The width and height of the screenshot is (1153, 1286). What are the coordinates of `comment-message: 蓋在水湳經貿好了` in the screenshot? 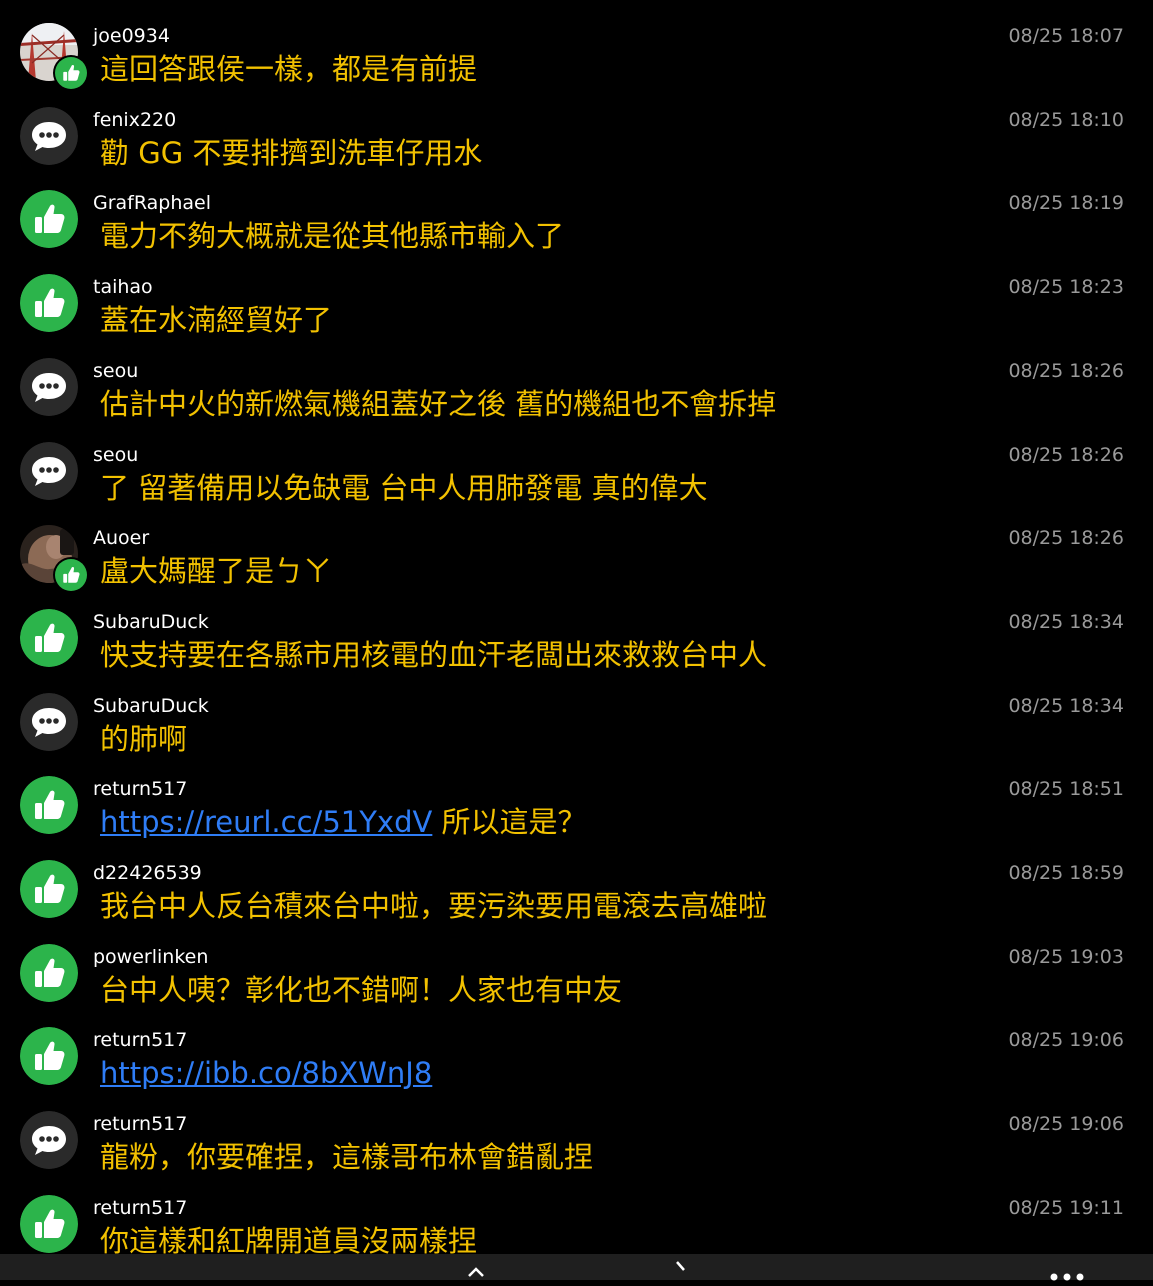 It's located at (216, 320).